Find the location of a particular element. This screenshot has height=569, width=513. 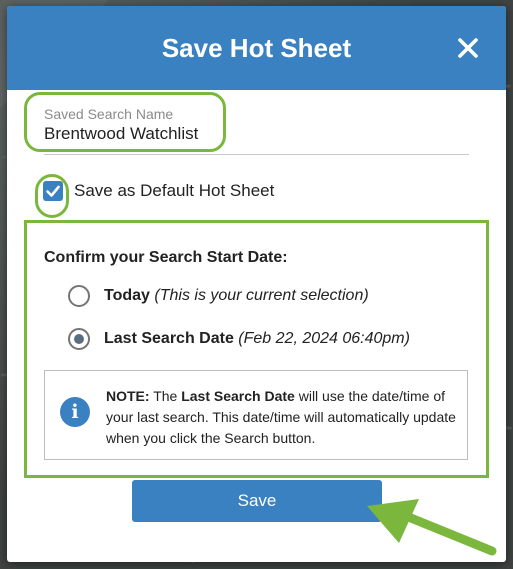

save-button: Save is located at coordinates (257, 501).